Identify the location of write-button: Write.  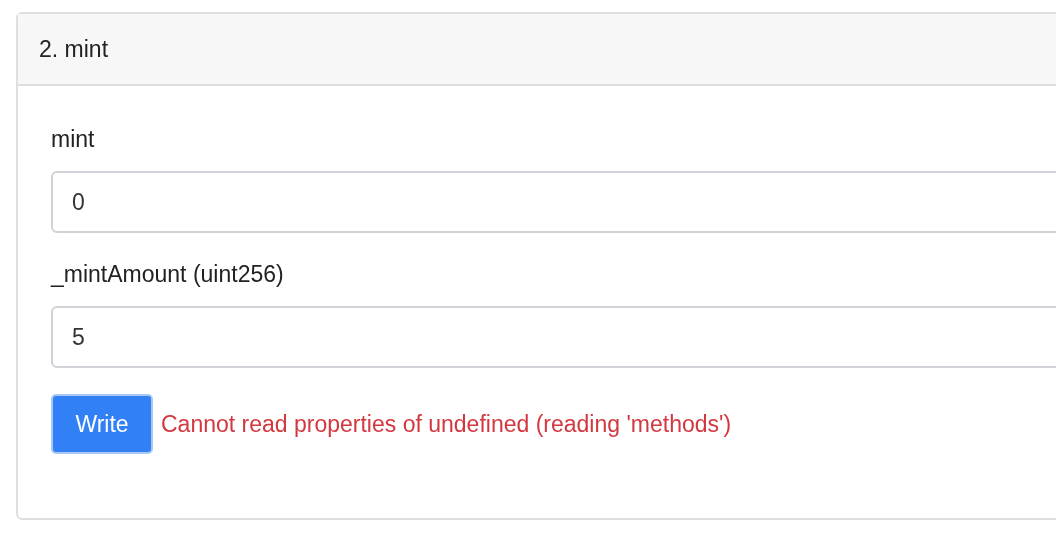
(102, 424).